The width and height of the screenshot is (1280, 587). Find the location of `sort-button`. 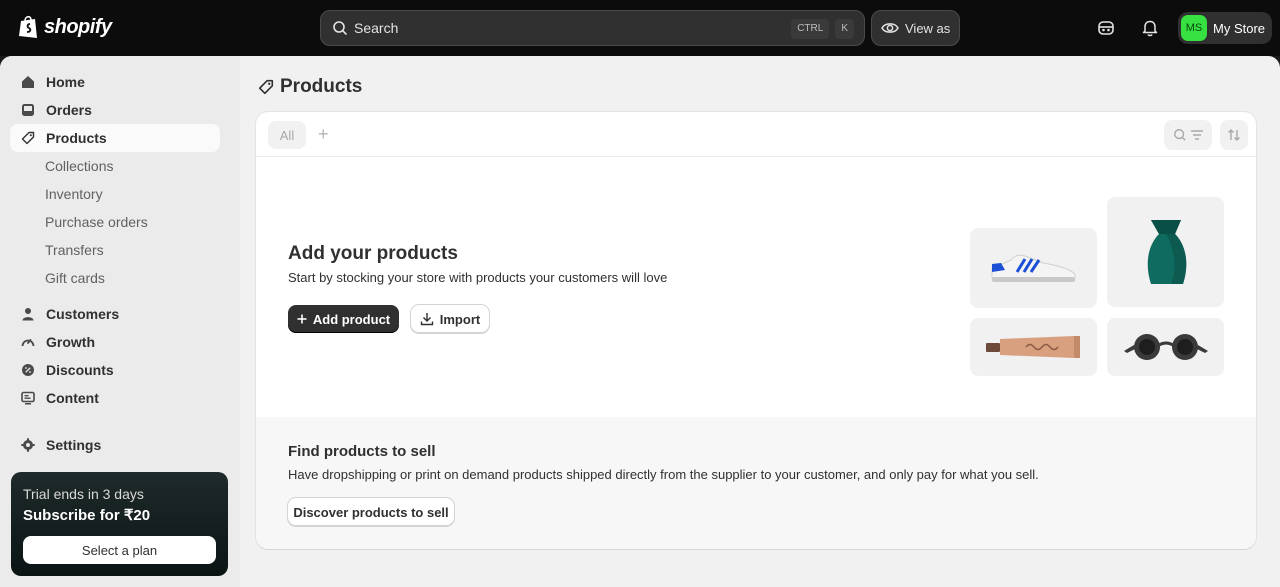

sort-button is located at coordinates (1234, 135).